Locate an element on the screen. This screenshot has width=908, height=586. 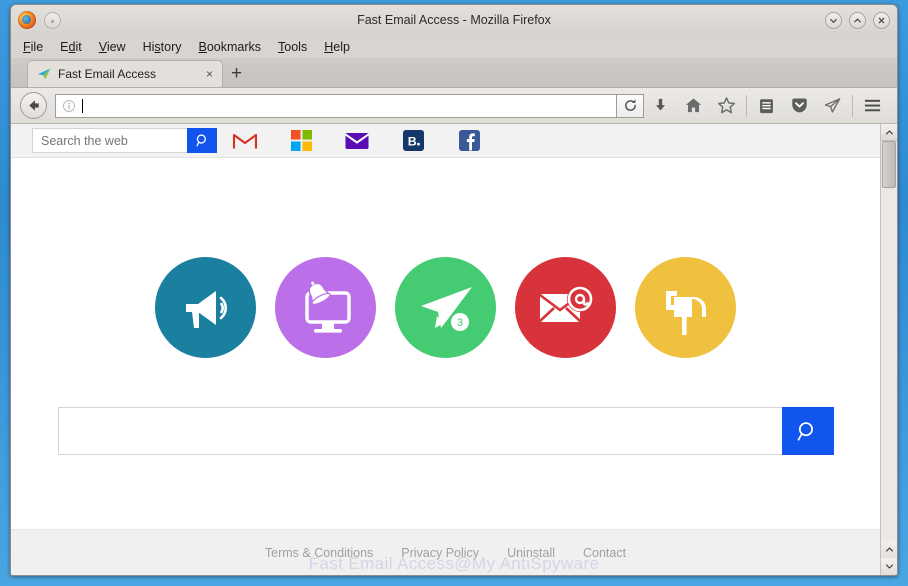
scroll-down-buttons is located at coordinates (889, 558).